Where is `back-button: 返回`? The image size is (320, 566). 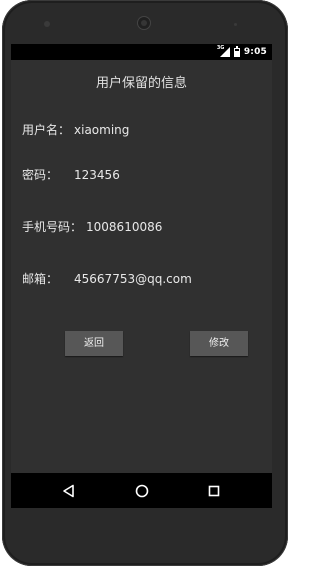 back-button: 返回 is located at coordinates (94, 343).